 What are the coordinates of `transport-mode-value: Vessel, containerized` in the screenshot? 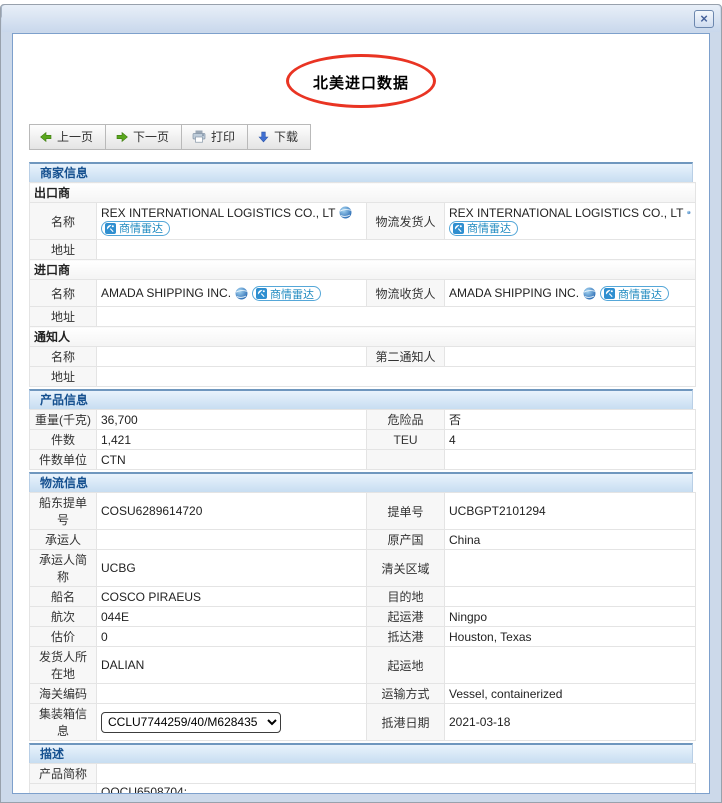 It's located at (570, 693).